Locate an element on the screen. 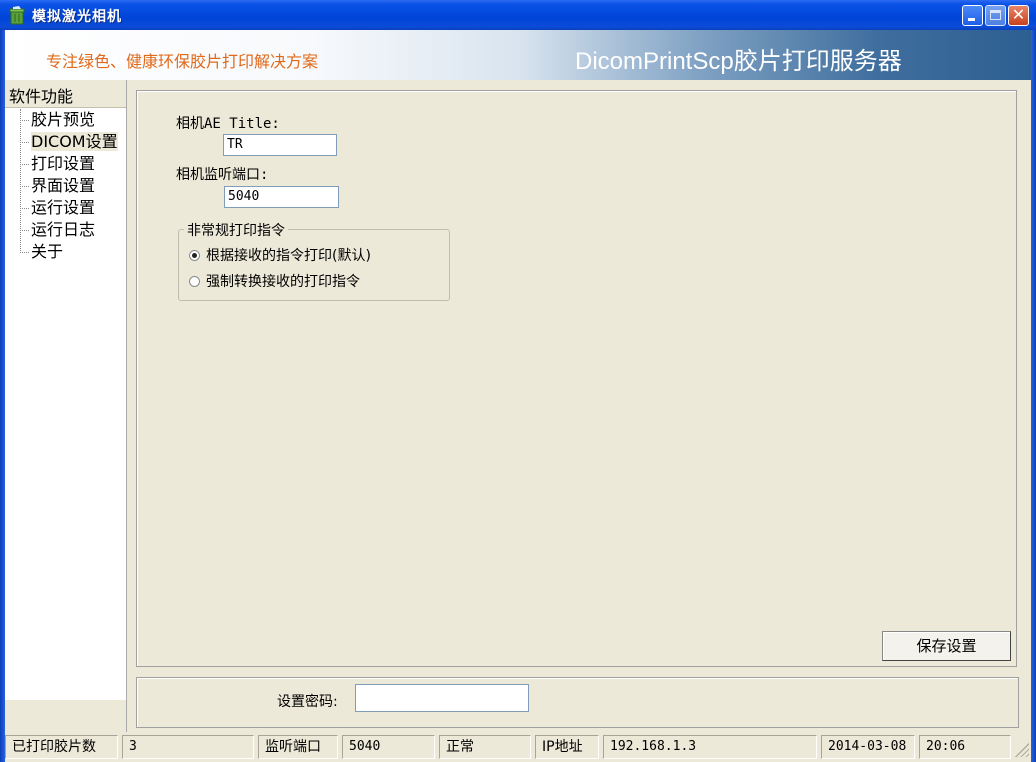 The width and height of the screenshot is (1036, 762). save-settings-button: 保存设置 is located at coordinates (946, 646).